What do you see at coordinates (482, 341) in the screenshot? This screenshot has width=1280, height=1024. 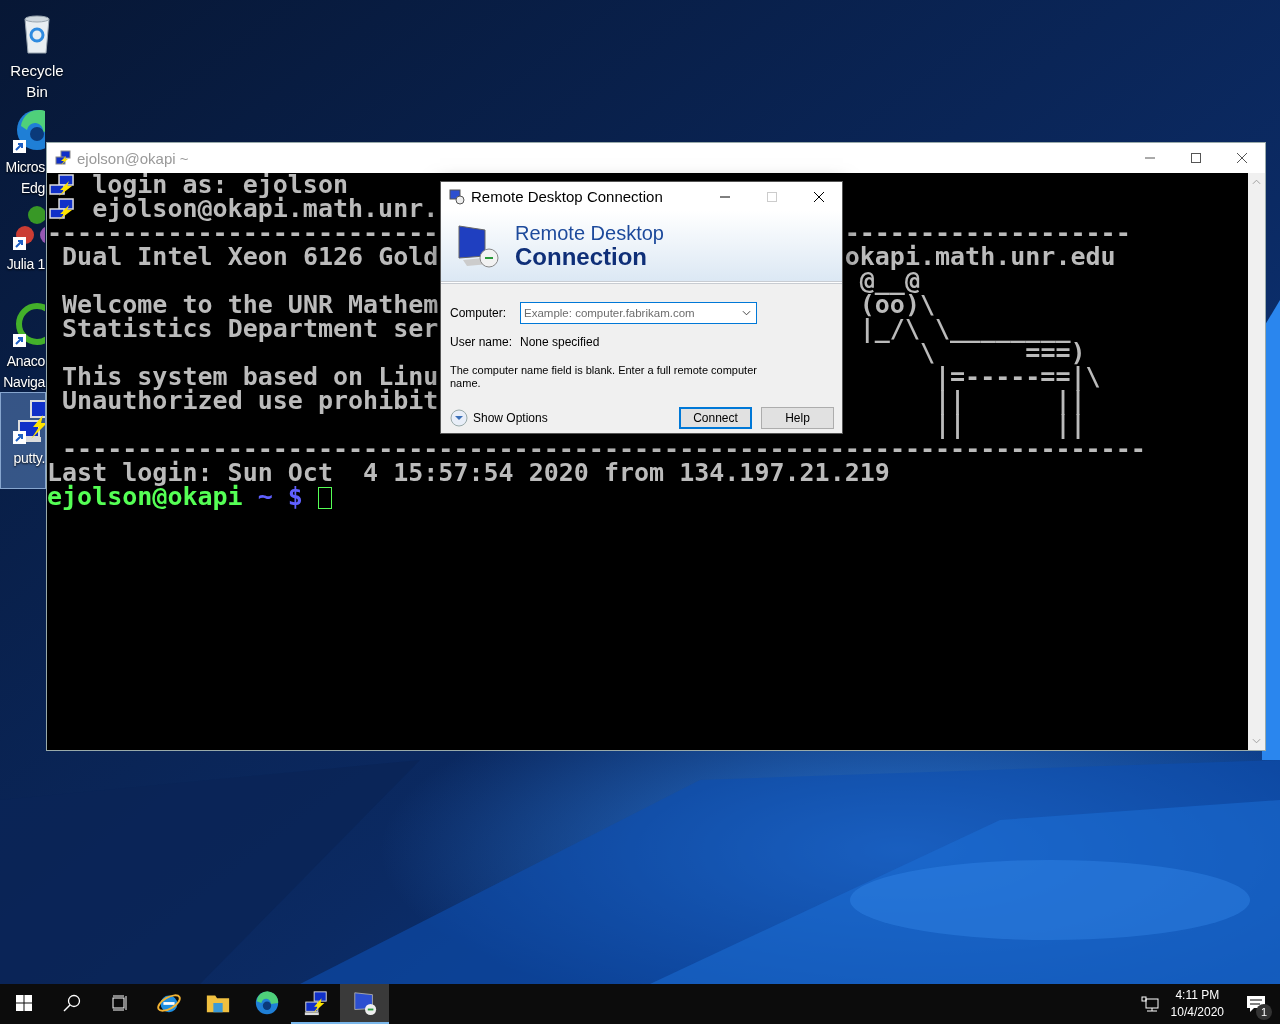 I see `field-label: User name:` at bounding box center [482, 341].